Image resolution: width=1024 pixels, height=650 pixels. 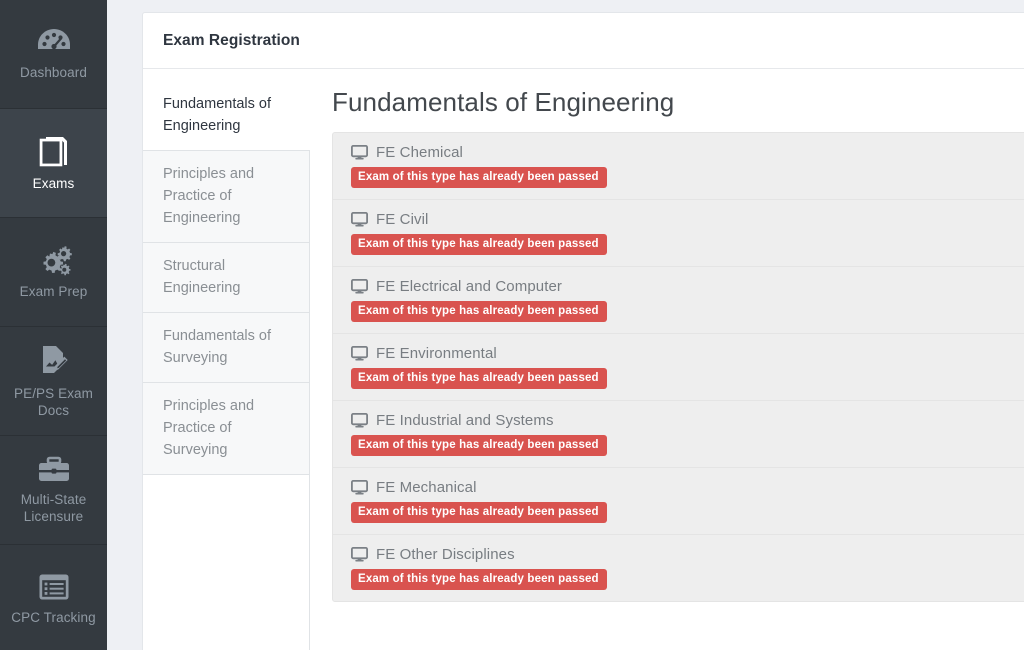 I want to click on sidebar-item-dashboard: Dashboard, so click(x=53, y=54).